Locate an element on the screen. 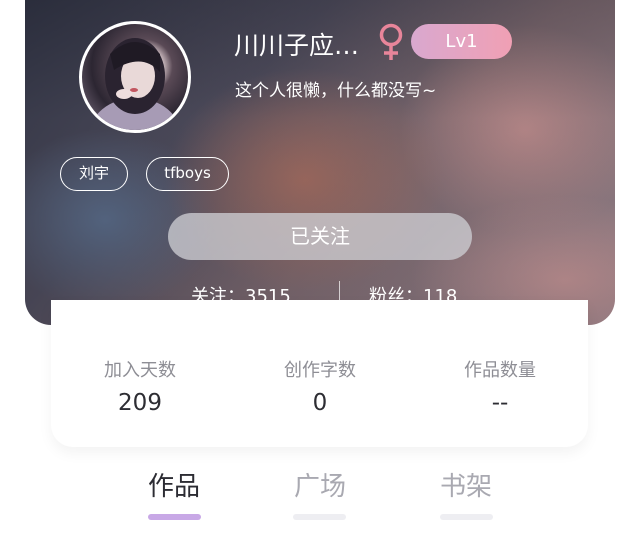  tab-works-indicator is located at coordinates (174, 517).